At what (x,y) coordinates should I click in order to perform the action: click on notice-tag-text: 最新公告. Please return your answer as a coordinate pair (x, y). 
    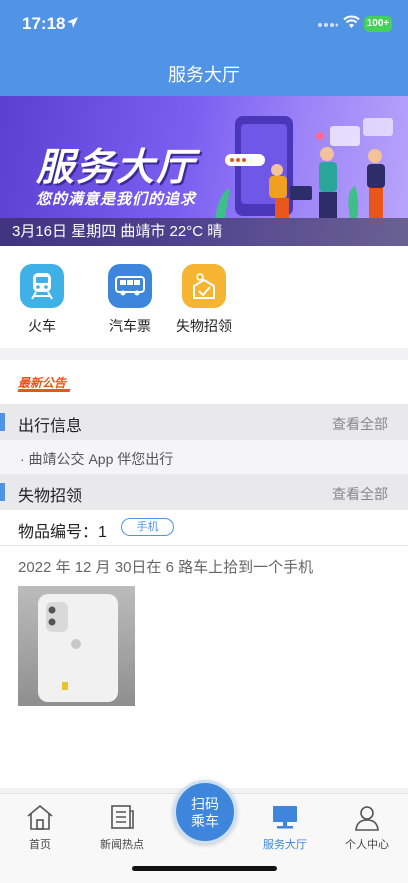
    Looking at the image, I should click on (42, 383).